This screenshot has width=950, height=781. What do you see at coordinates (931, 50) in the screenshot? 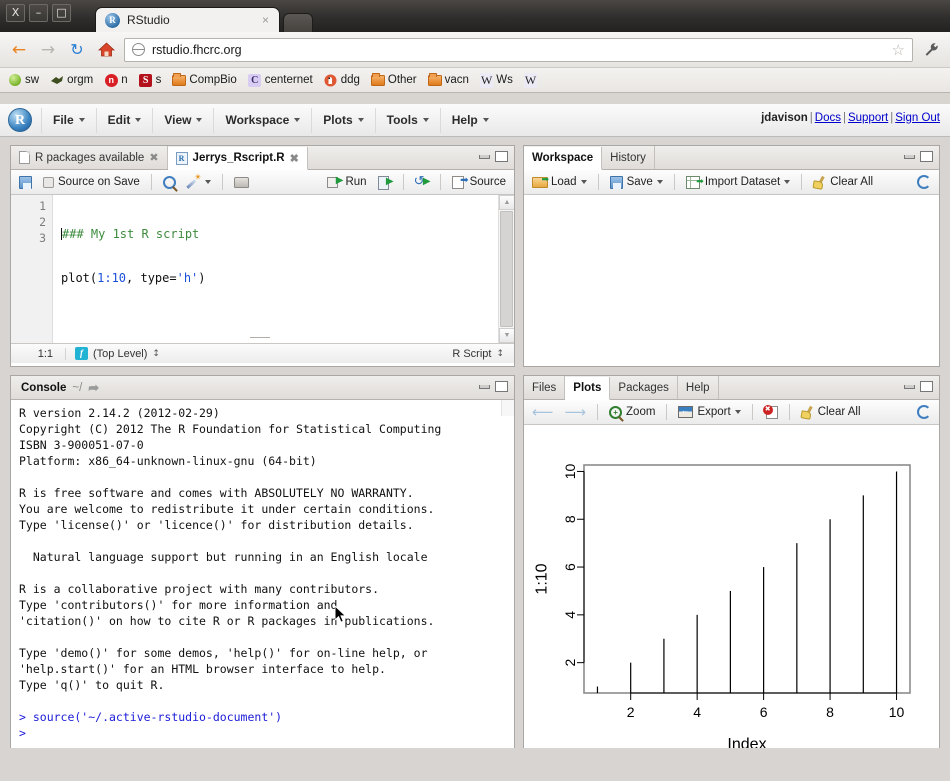
I see `wrench-icon` at bounding box center [931, 50].